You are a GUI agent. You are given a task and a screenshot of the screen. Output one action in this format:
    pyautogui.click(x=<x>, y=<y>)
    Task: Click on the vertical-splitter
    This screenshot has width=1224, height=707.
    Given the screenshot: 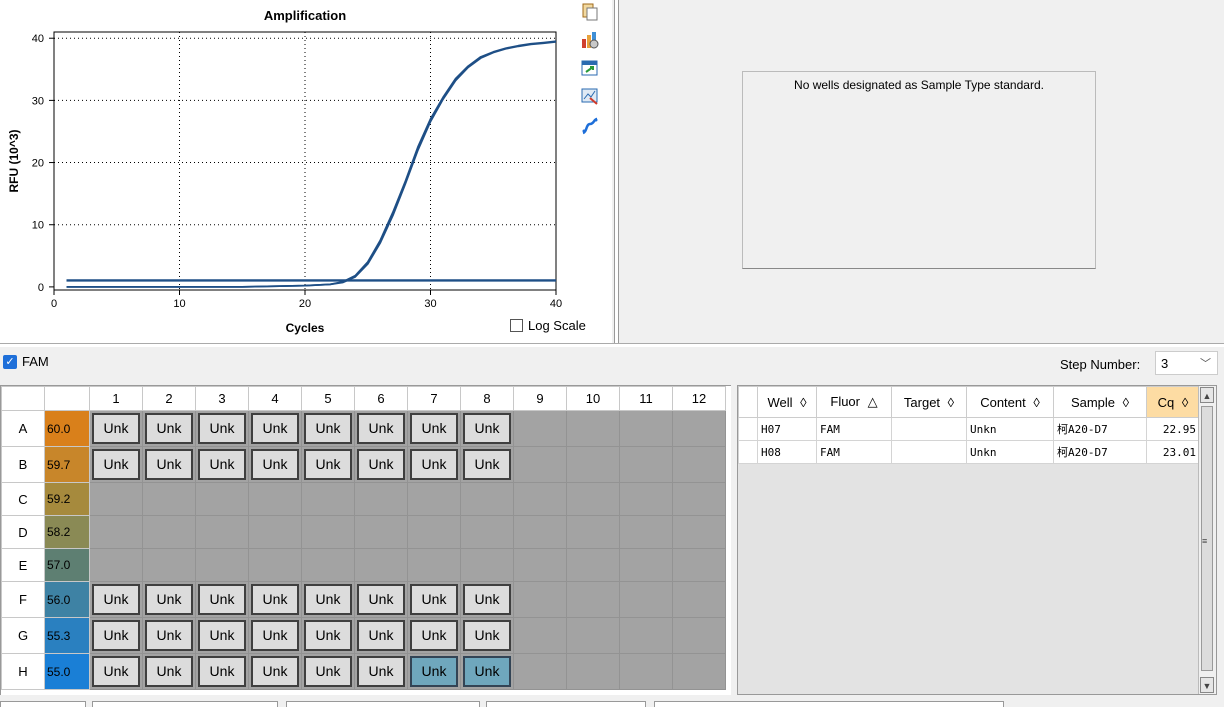 What is the action you would take?
    pyautogui.click(x=616, y=173)
    